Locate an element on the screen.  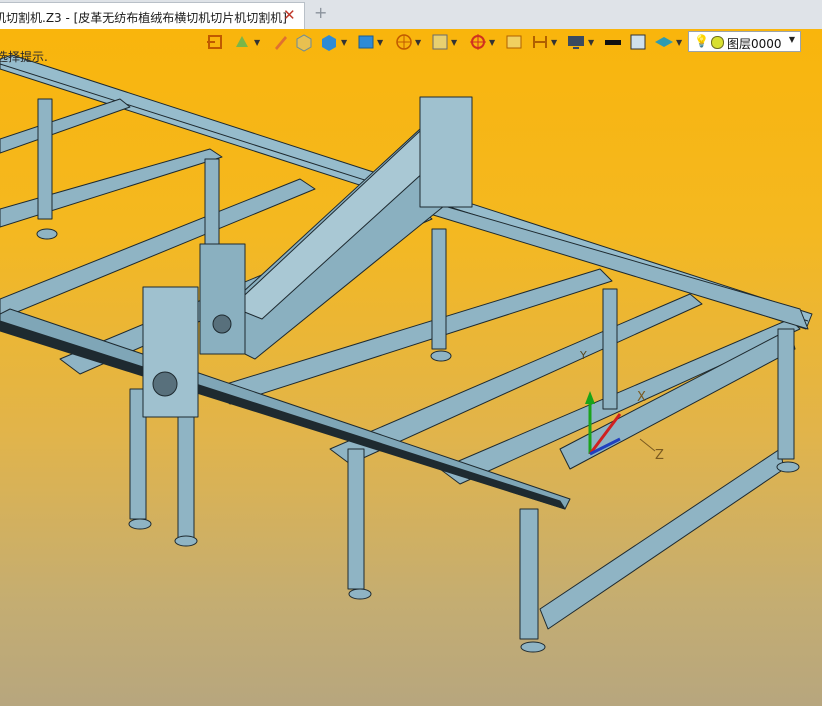
layer-color-icon is located at coordinates (717, 42).